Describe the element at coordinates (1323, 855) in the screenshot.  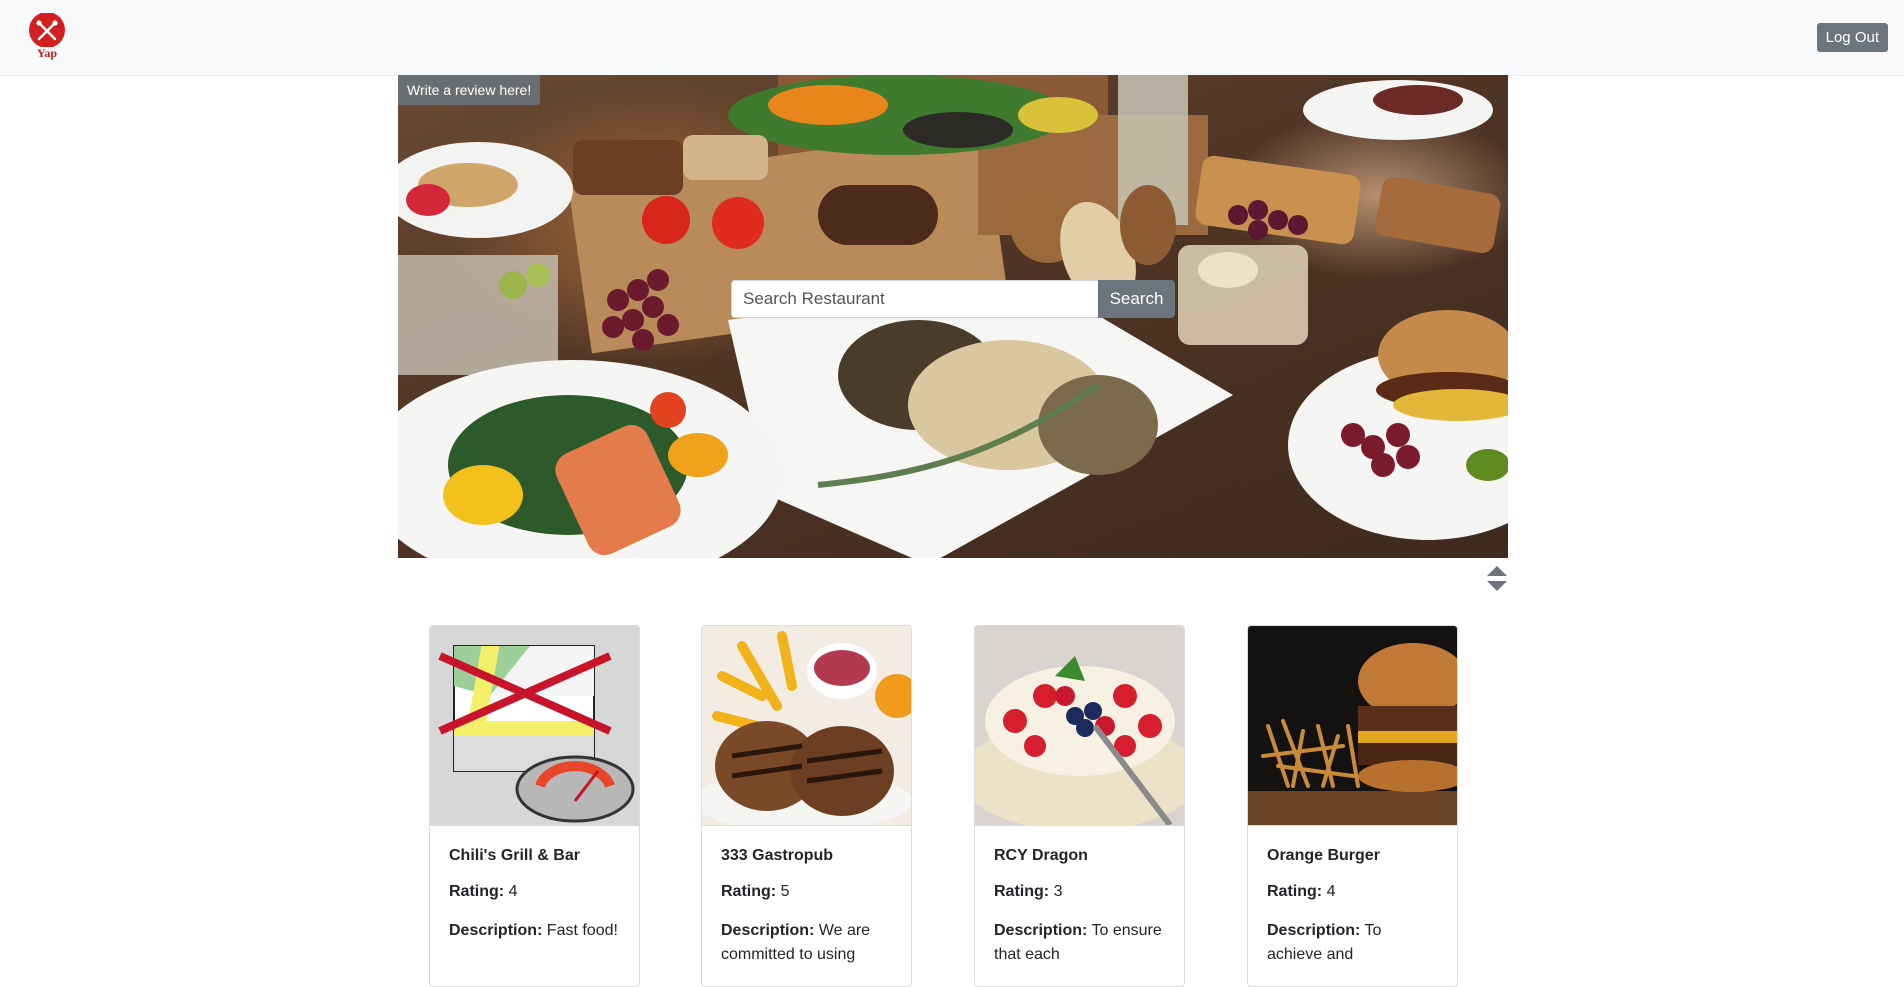
I see `restaurant-name: Orange Burger` at that location.